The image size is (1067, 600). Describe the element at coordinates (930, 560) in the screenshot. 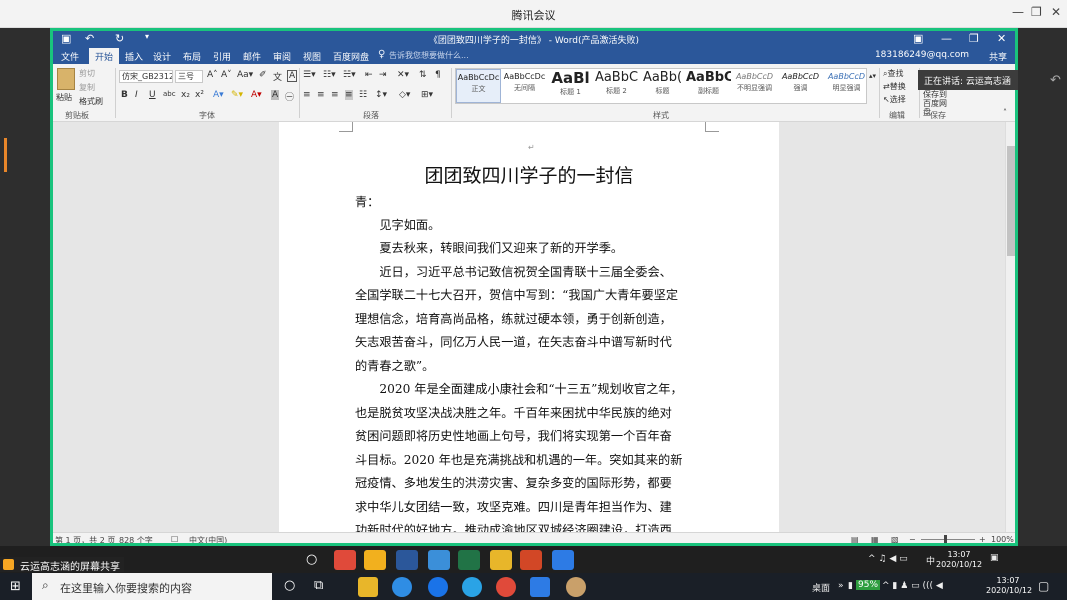

I see `ime-indicator: 中` at that location.